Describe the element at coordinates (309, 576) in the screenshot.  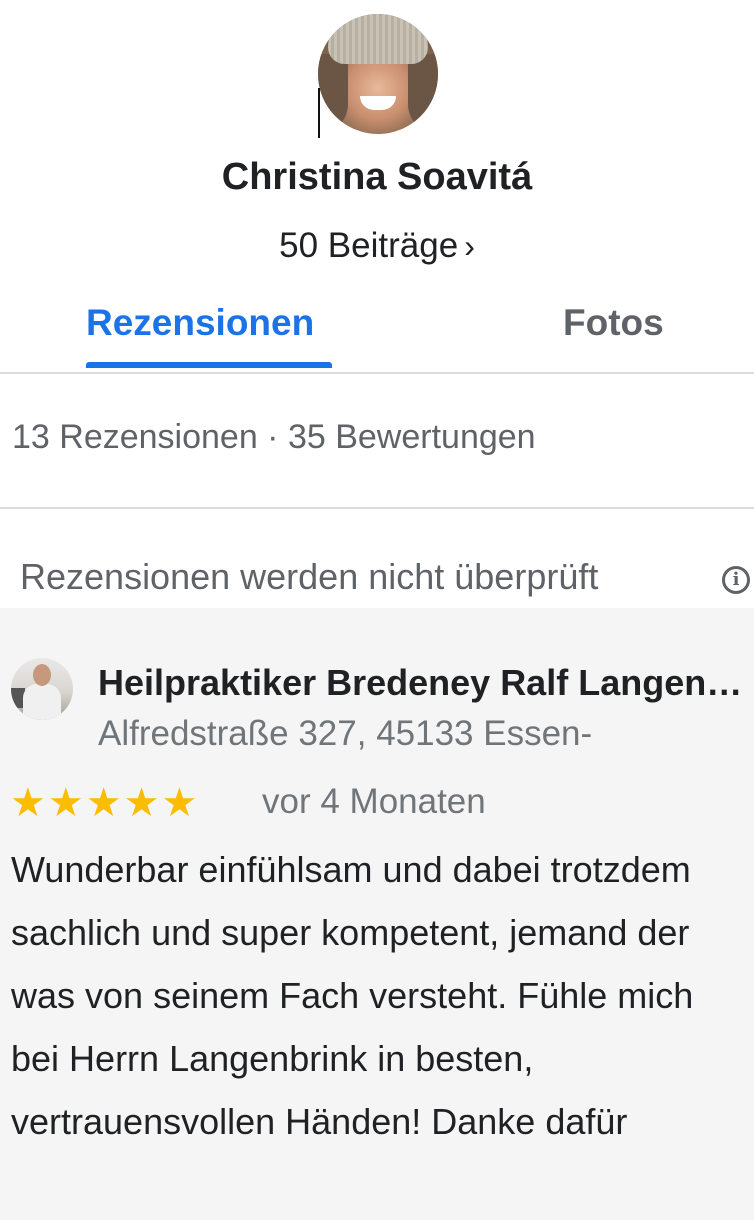
I see `reviews-not-verified-notice: Rezensionen werden nicht überprüft` at that location.